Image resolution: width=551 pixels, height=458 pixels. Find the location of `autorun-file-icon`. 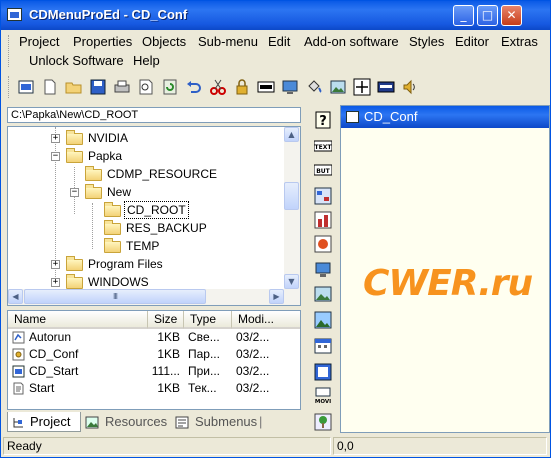

autorun-file-icon is located at coordinates (18, 337).